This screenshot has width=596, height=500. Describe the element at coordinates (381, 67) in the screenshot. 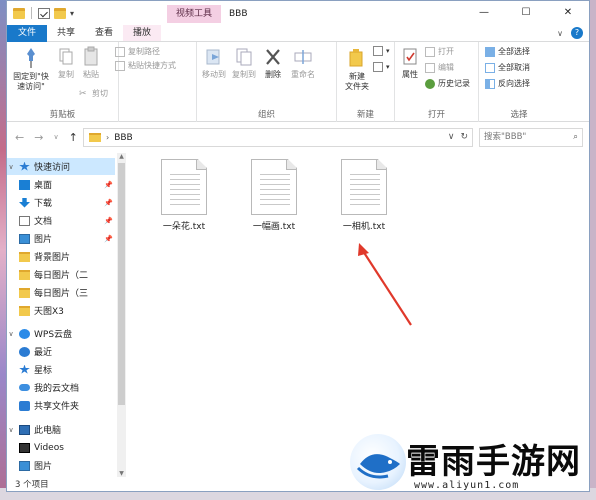

I see `easy-access-button: ▾` at that location.